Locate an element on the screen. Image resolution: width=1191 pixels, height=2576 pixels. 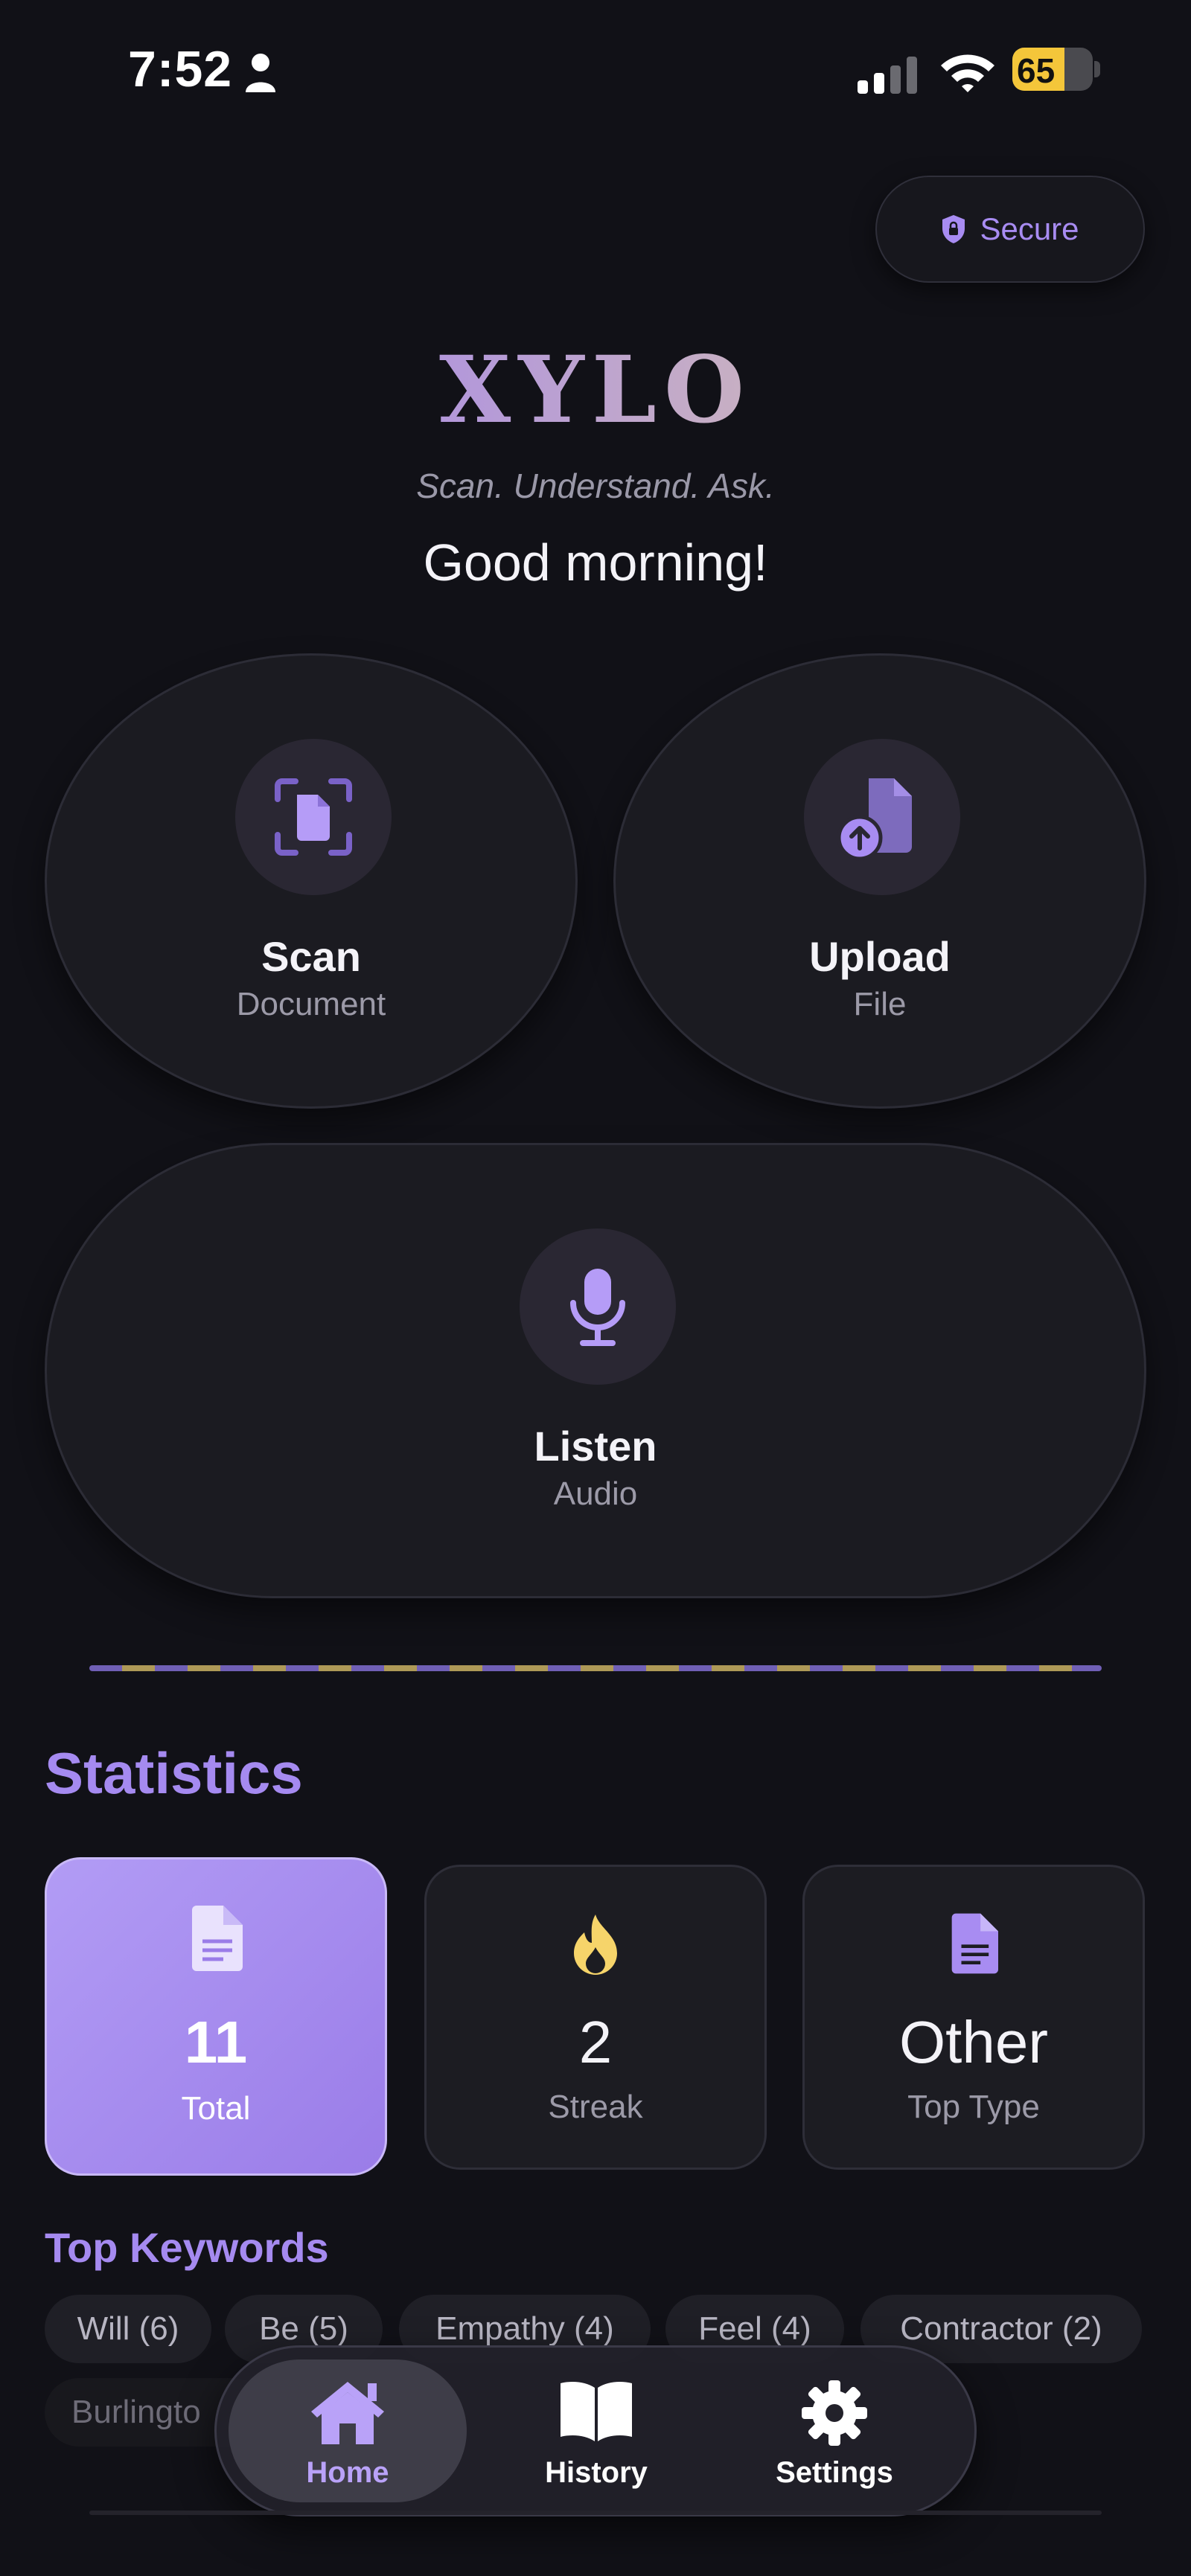
app-logo: XYLO is located at coordinates (595, 390).